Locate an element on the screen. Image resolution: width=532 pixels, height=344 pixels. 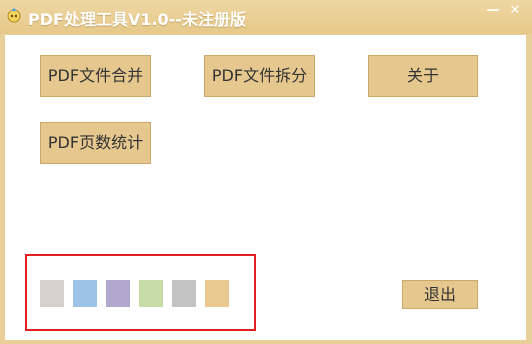
split-pdf-button: PDF文件拆分 is located at coordinates (259, 76).